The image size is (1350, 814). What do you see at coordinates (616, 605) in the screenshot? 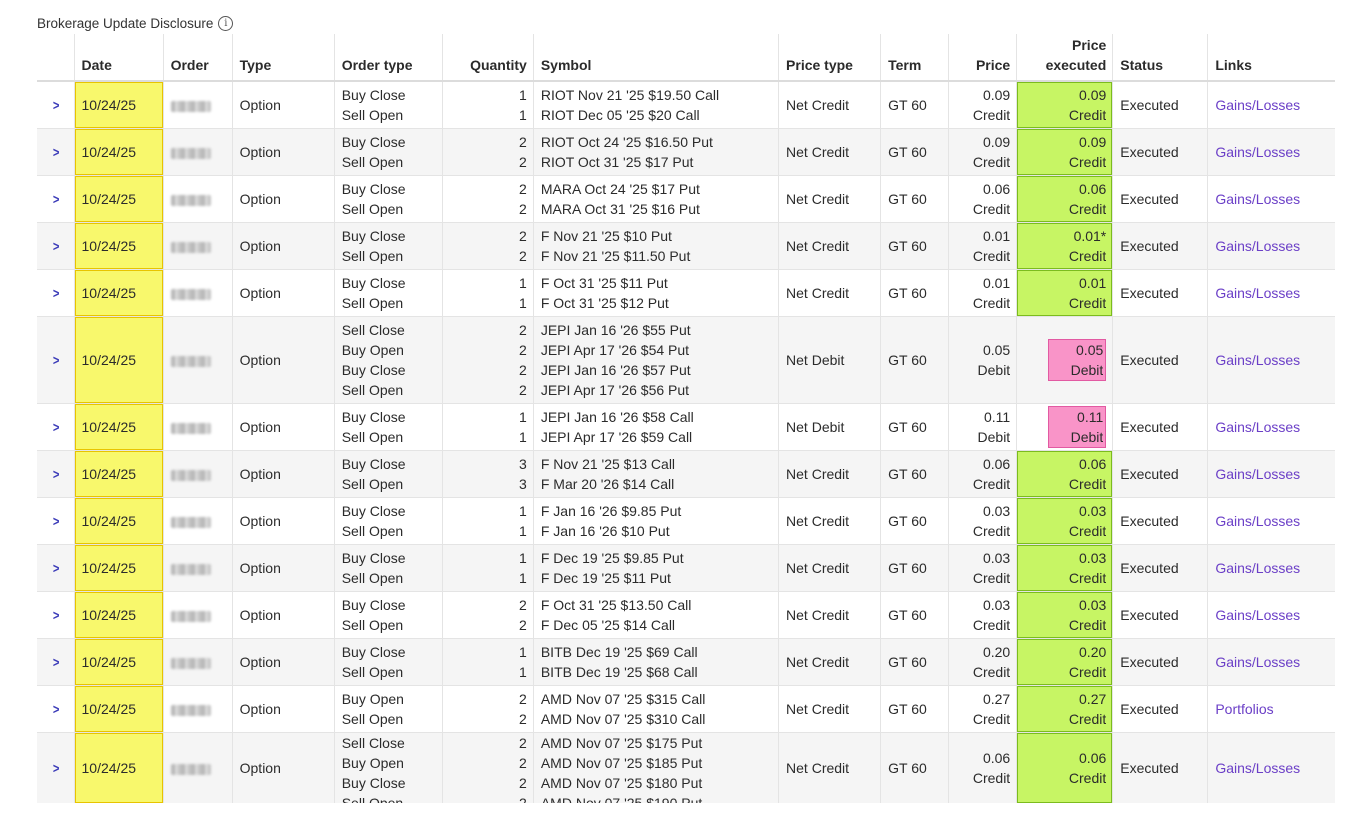
I see `symbol-line: F Oct 31 '25 $13.50 Call` at bounding box center [616, 605].